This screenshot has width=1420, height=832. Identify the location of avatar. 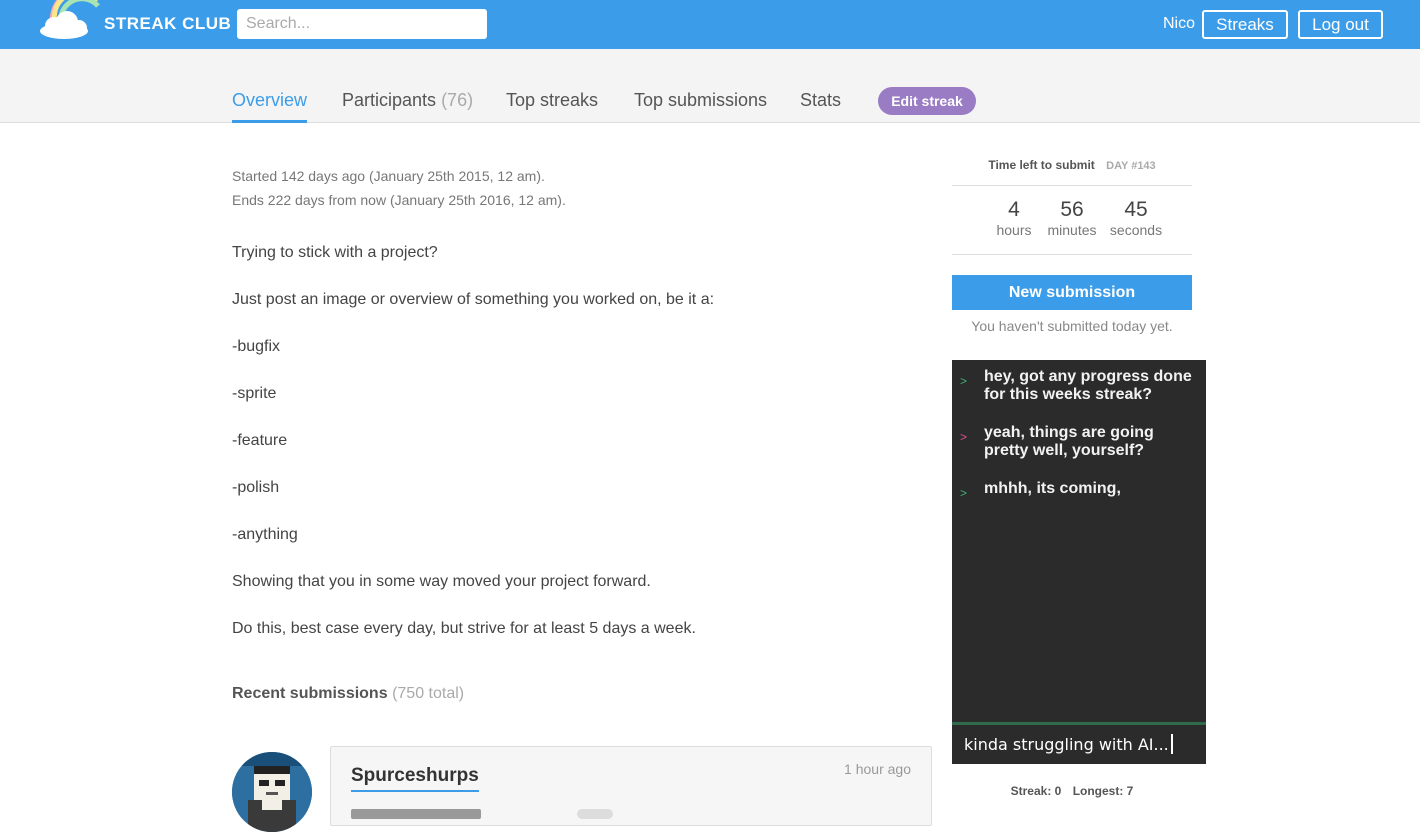
(272, 792).